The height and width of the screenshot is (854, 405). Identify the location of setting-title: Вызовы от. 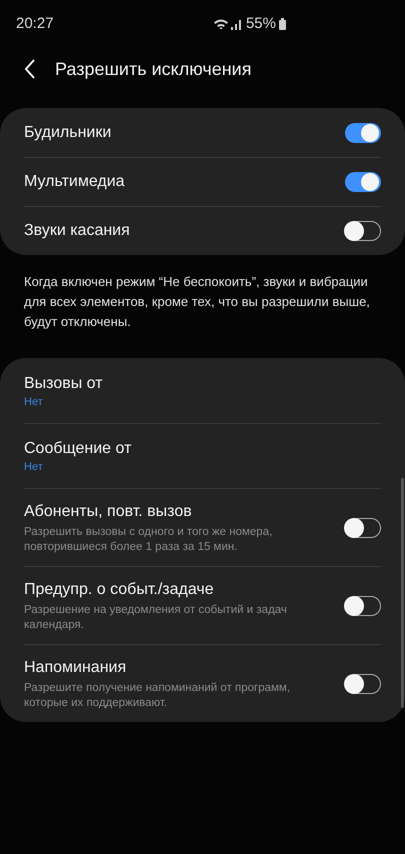
(63, 384).